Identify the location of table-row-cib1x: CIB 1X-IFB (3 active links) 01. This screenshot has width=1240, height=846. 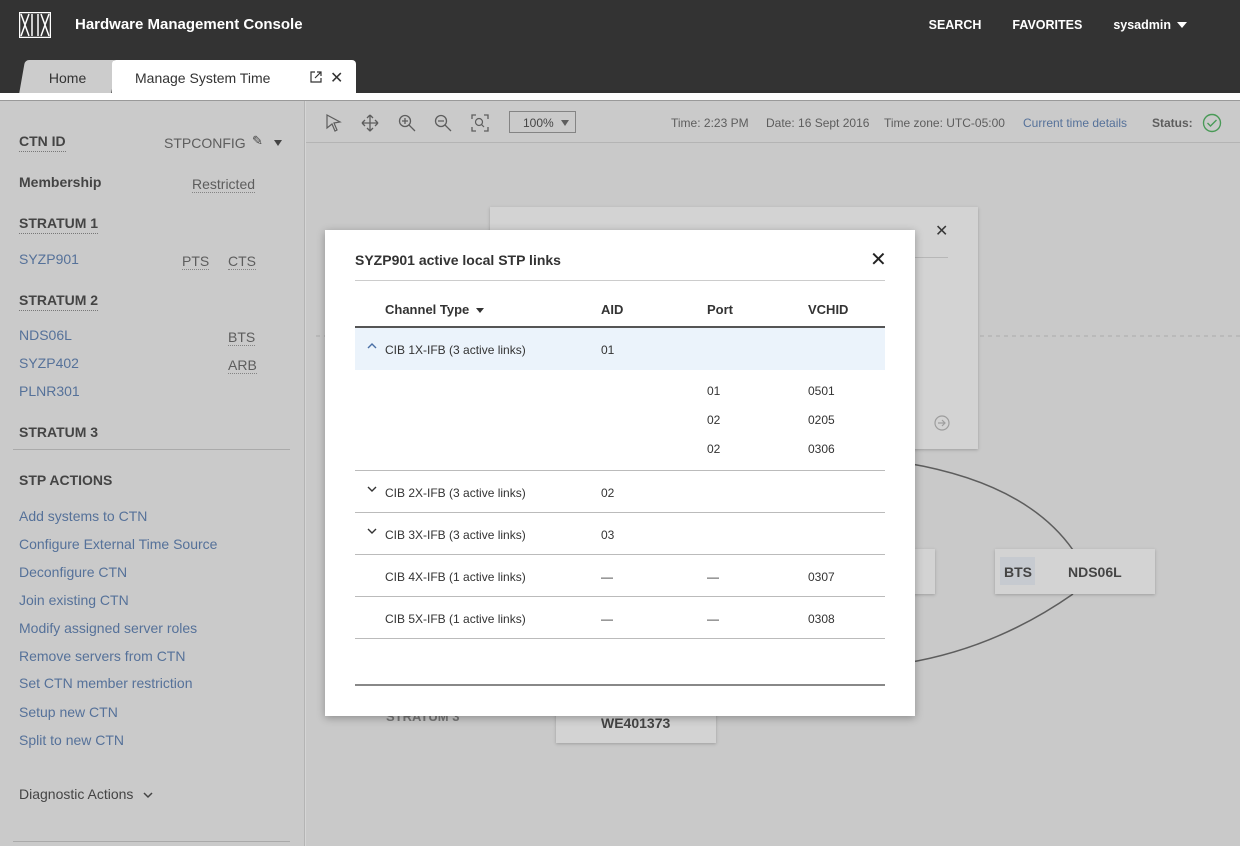
(620, 349).